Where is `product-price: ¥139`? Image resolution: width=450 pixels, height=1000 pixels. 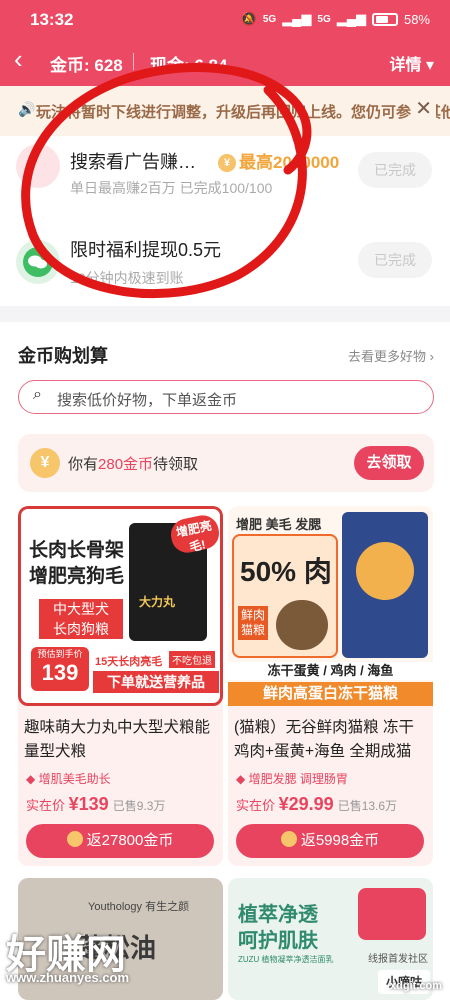 product-price: ¥139 is located at coordinates (88, 804).